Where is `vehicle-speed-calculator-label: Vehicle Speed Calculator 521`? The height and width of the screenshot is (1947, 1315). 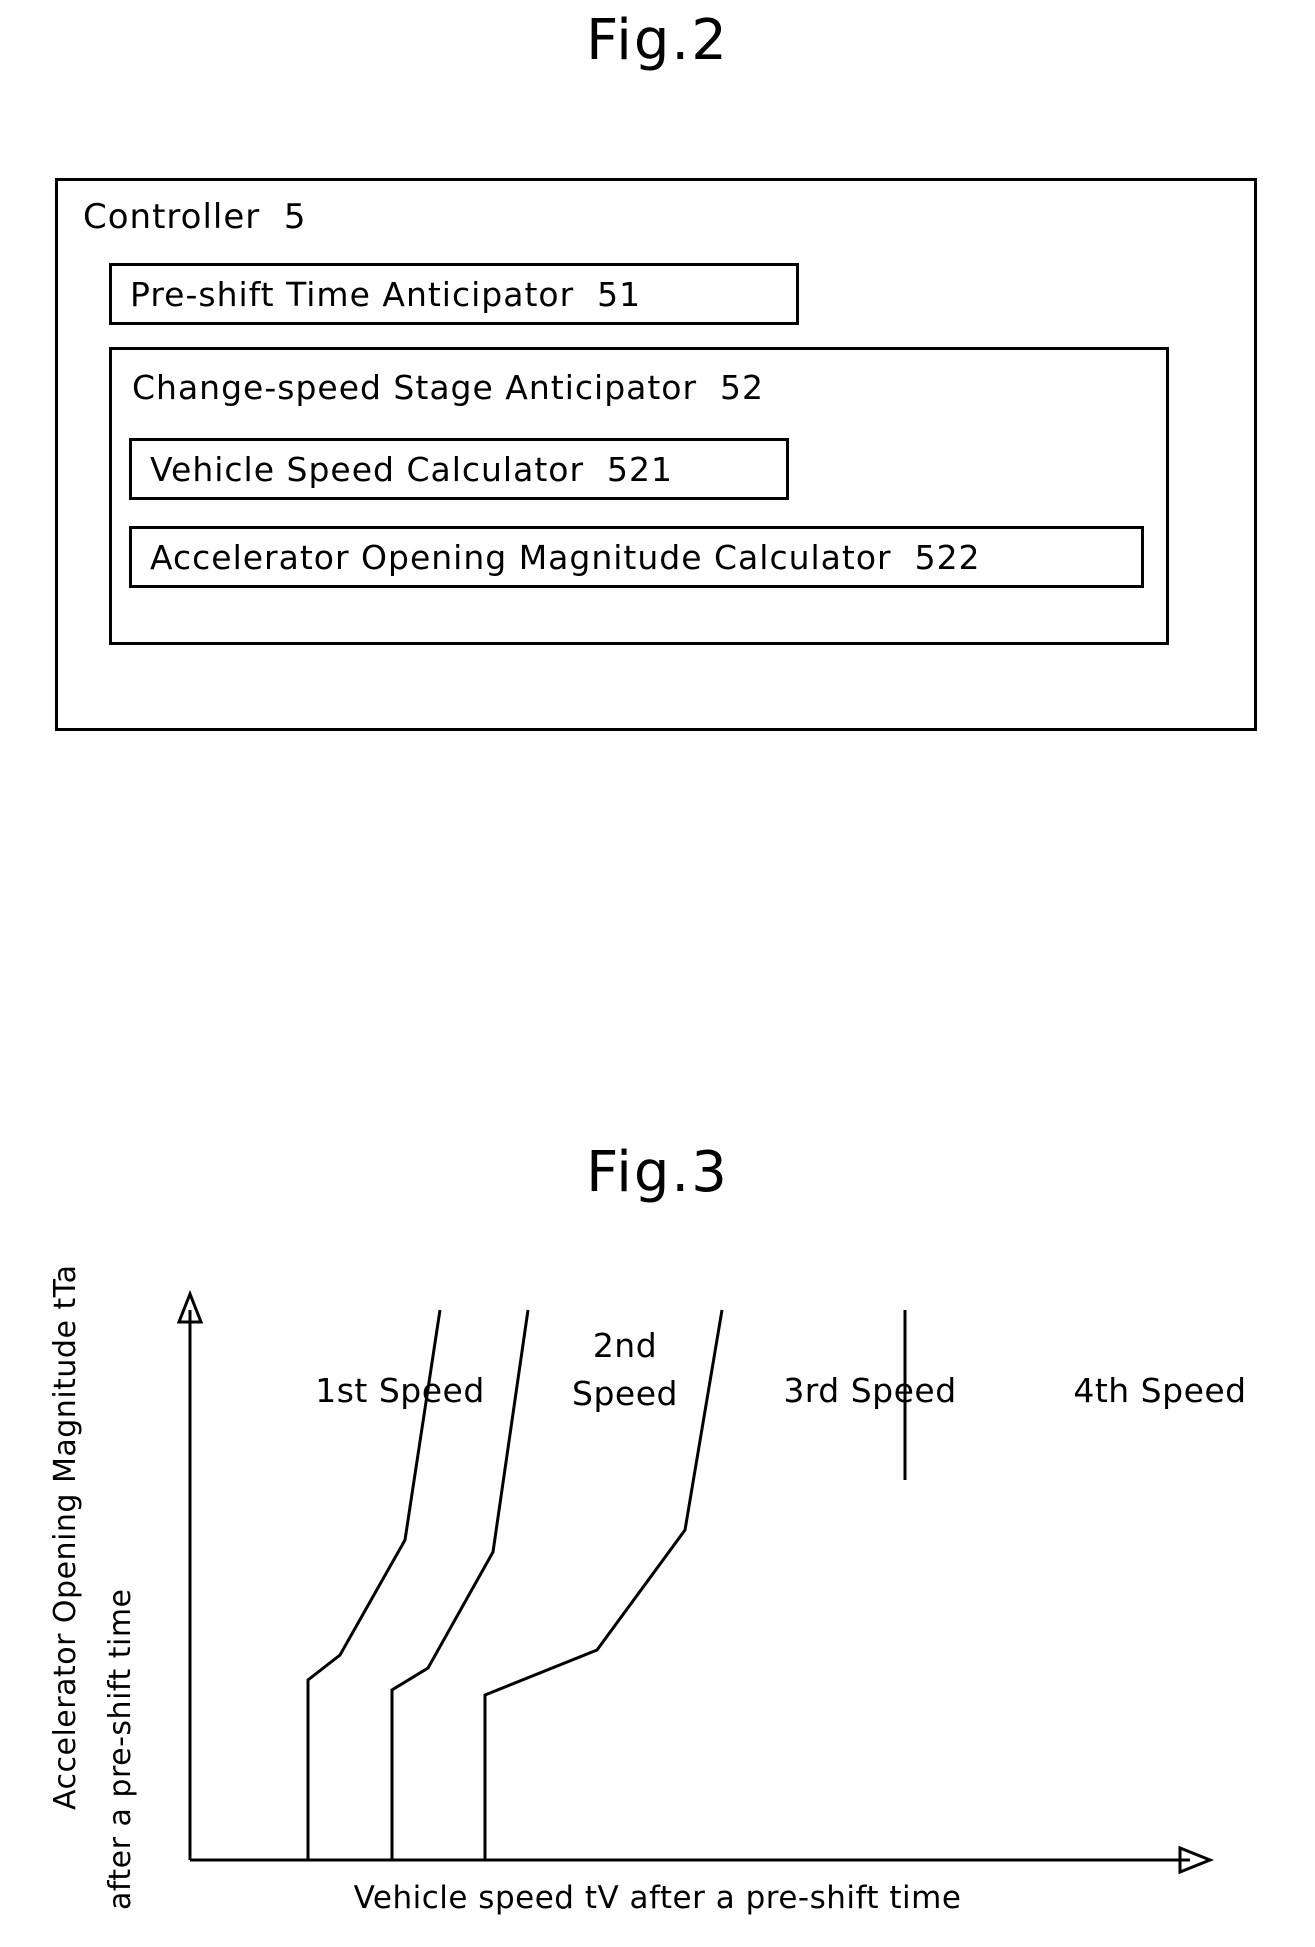
vehicle-speed-calculator-label: Vehicle Speed Calculator 521 is located at coordinates (411, 469).